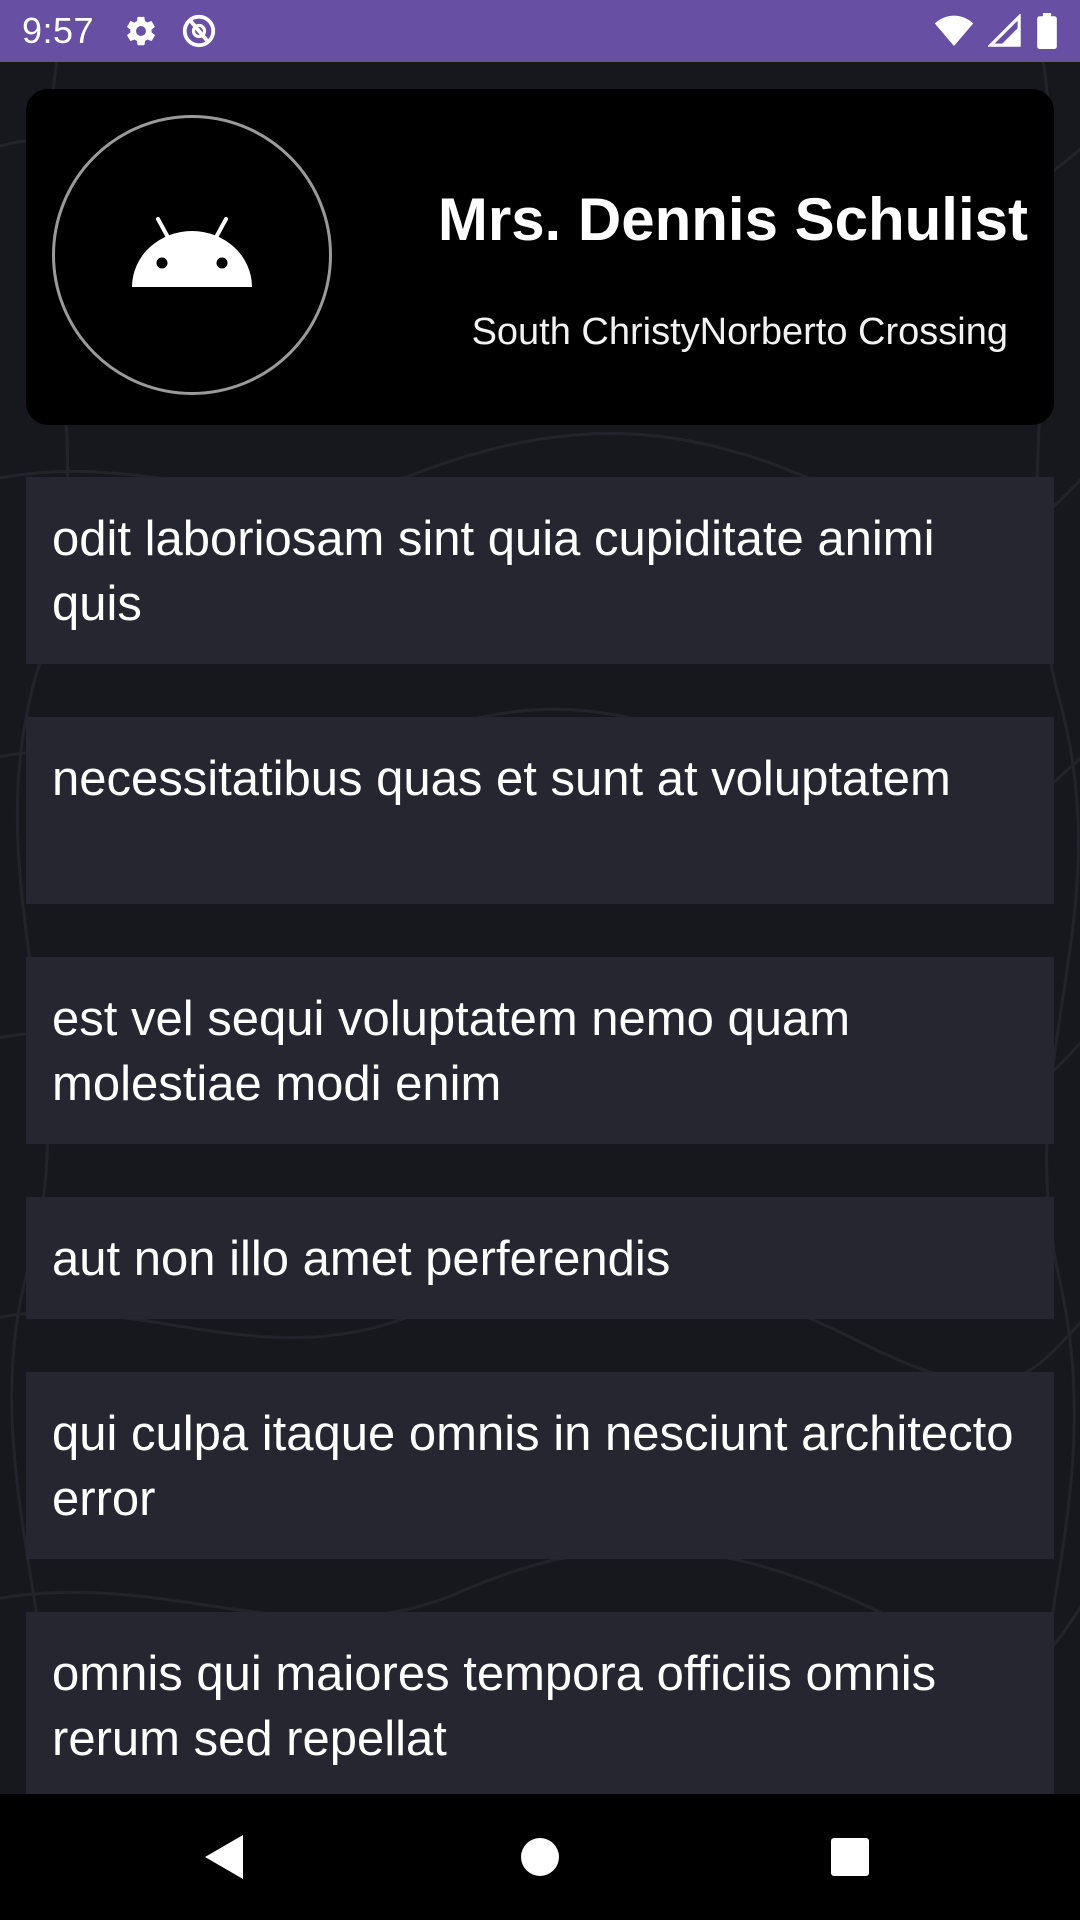 The image size is (1080, 1920). What do you see at coordinates (171, 31) in the screenshot?
I see `status-left-icons` at bounding box center [171, 31].